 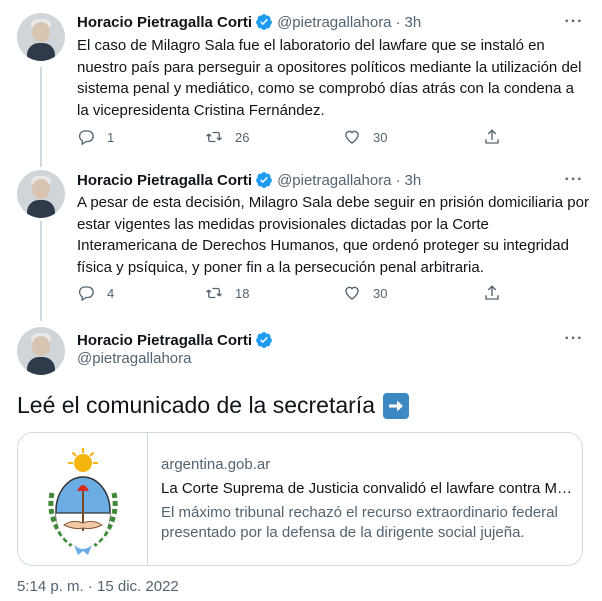 I want to click on argentina-coat-of-arms-icon, so click(x=83, y=499).